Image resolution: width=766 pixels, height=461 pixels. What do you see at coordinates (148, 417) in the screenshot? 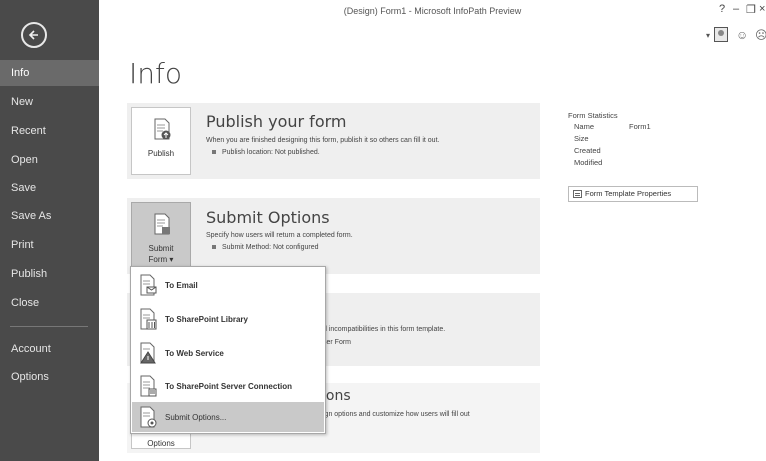
I see `submit-options-icon` at bounding box center [148, 417].